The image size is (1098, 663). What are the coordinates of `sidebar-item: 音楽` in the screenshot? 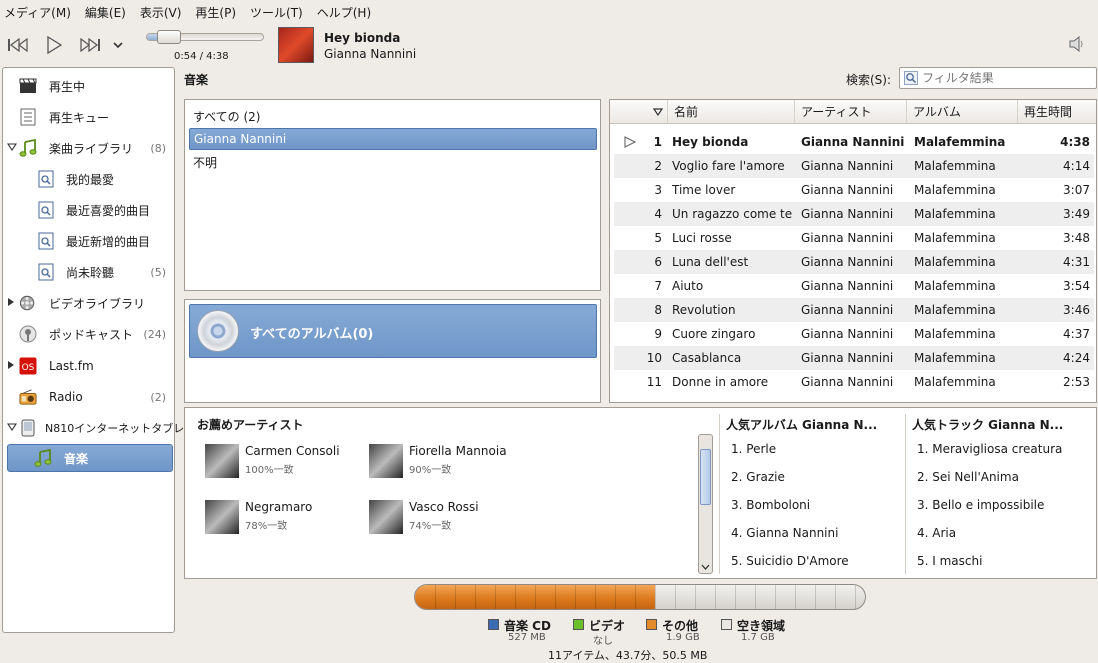 It's located at (90, 458).